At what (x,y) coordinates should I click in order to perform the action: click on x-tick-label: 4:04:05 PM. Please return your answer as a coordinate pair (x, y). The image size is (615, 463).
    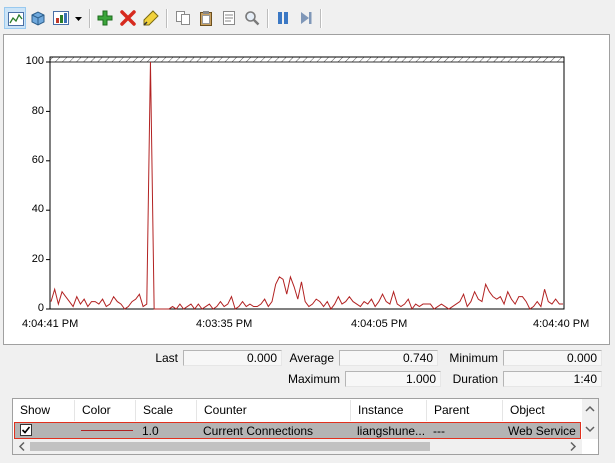
    Looking at the image, I should click on (379, 324).